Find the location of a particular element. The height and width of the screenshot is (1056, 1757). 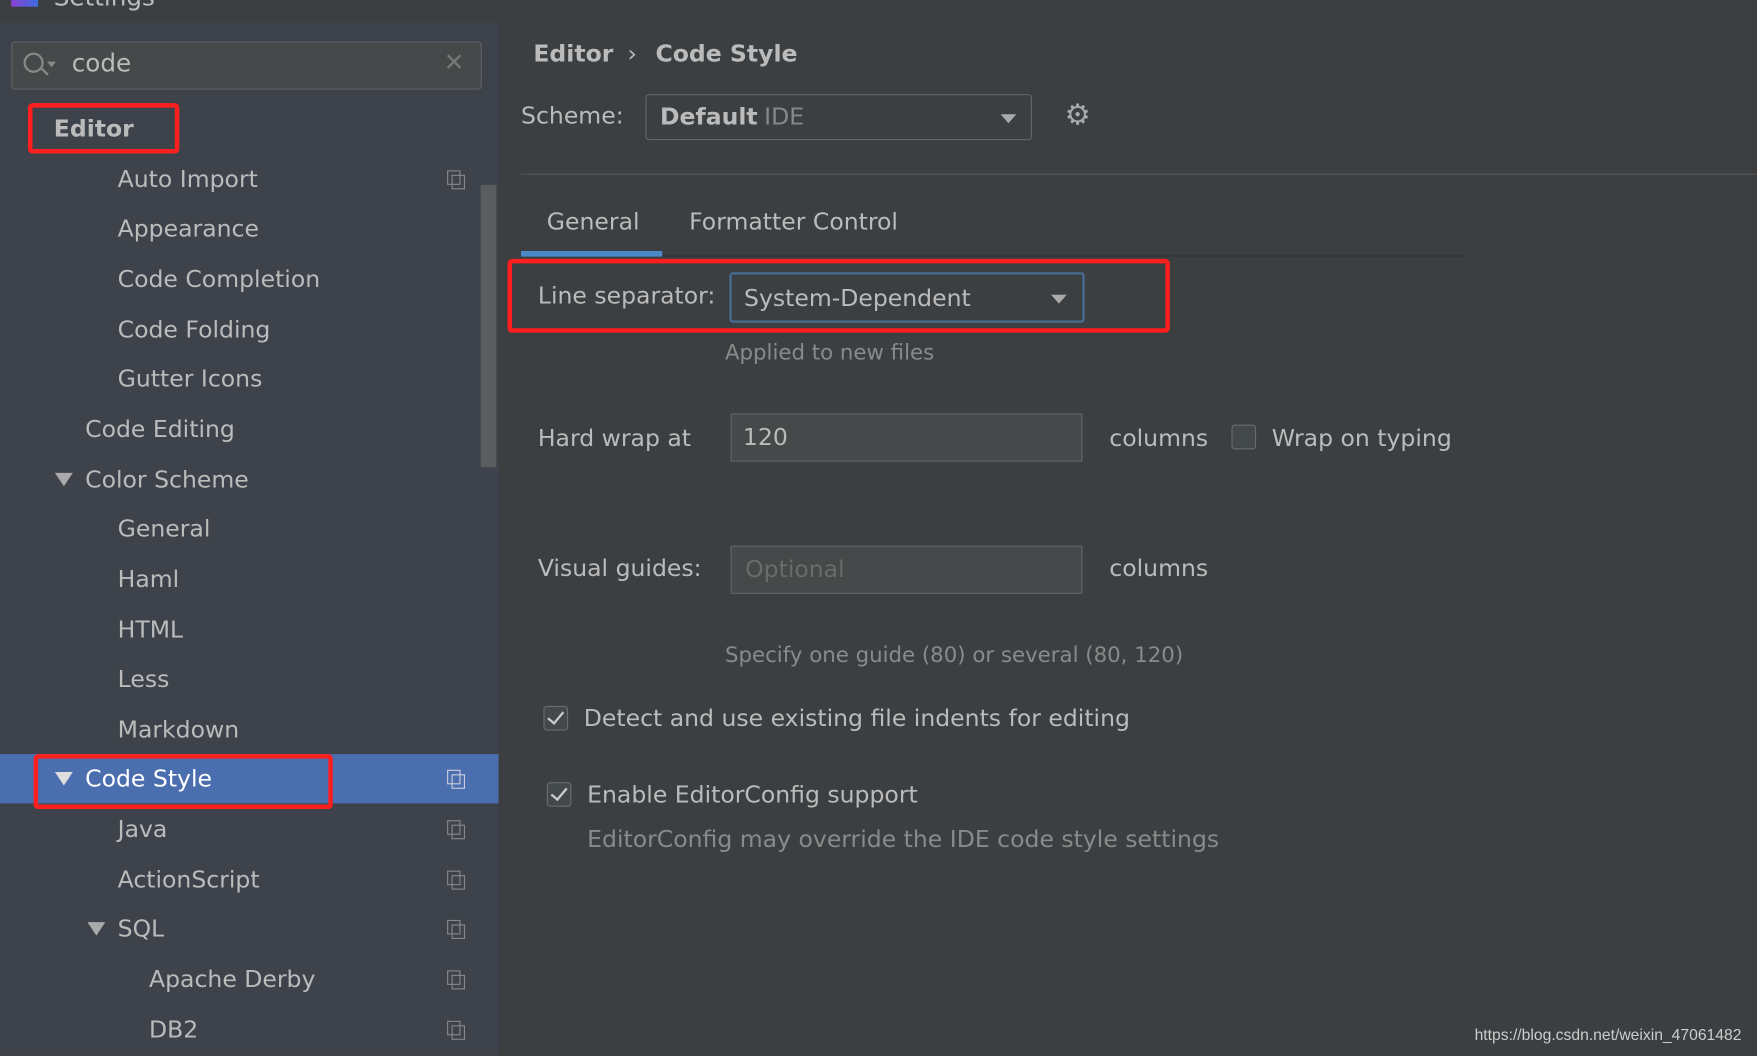

sidebar-item-gutter-icons: Gutter Icons is located at coordinates (249, 378).